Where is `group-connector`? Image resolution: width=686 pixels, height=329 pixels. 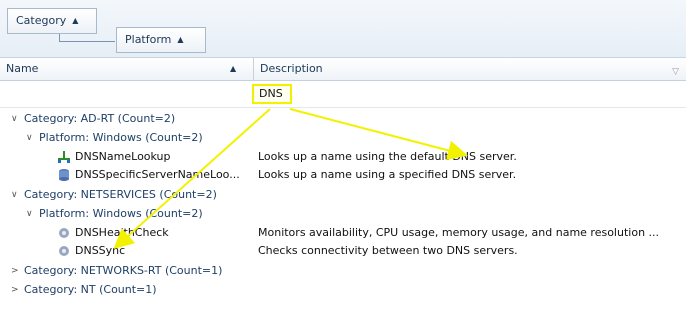
group-connector is located at coordinates (87, 41).